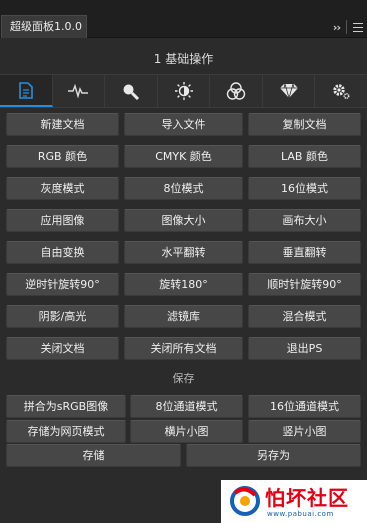 This screenshot has height=523, width=367. What do you see at coordinates (273, 455) in the screenshot?
I see `save-as-button: 另存为` at bounding box center [273, 455].